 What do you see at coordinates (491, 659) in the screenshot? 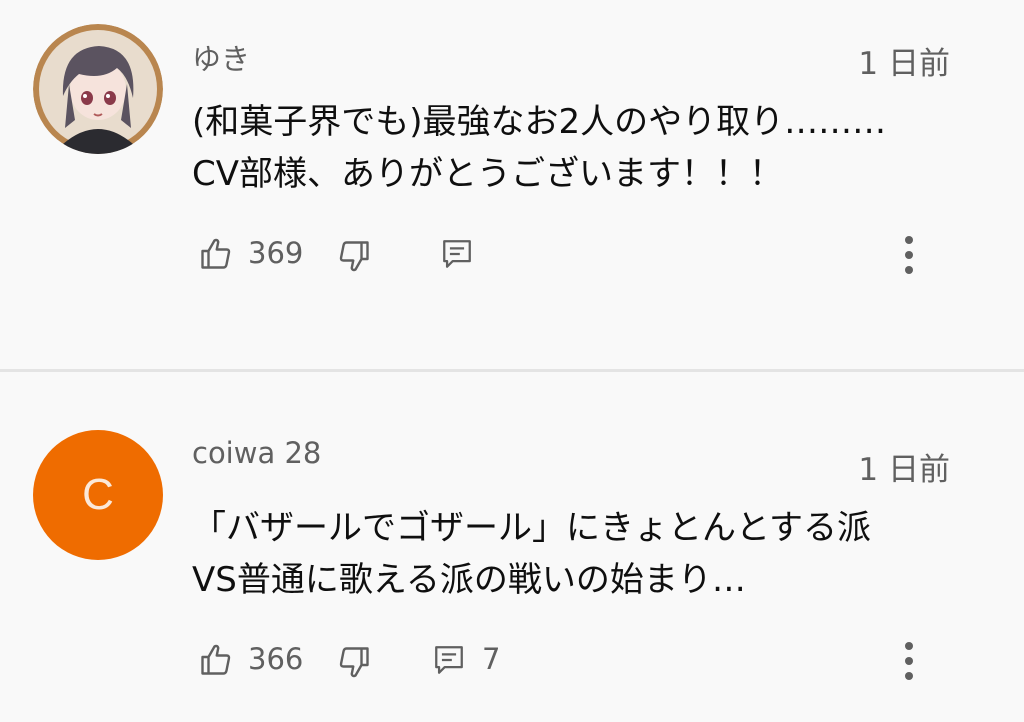
I see `reply-count: 7` at bounding box center [491, 659].